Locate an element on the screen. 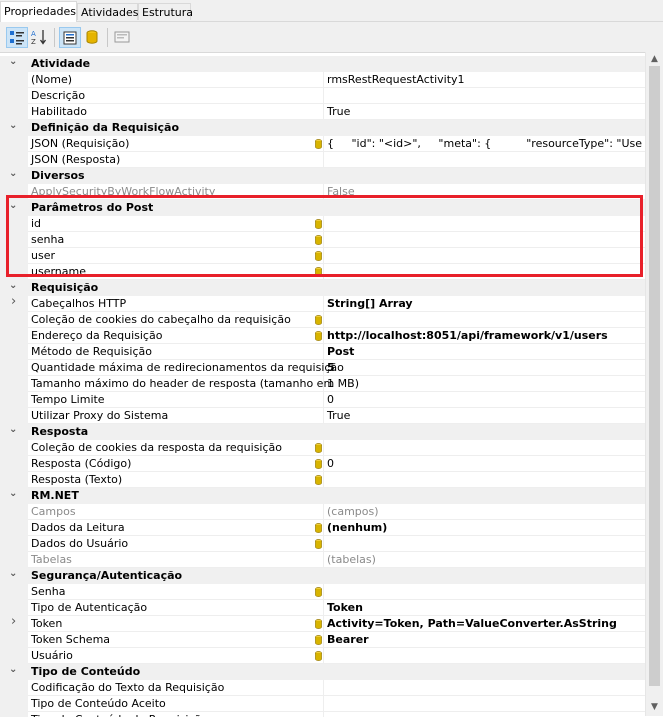 This screenshot has height=717, width=663. property-row: Tipo de Conteúdo da Requisição is located at coordinates (322, 714).